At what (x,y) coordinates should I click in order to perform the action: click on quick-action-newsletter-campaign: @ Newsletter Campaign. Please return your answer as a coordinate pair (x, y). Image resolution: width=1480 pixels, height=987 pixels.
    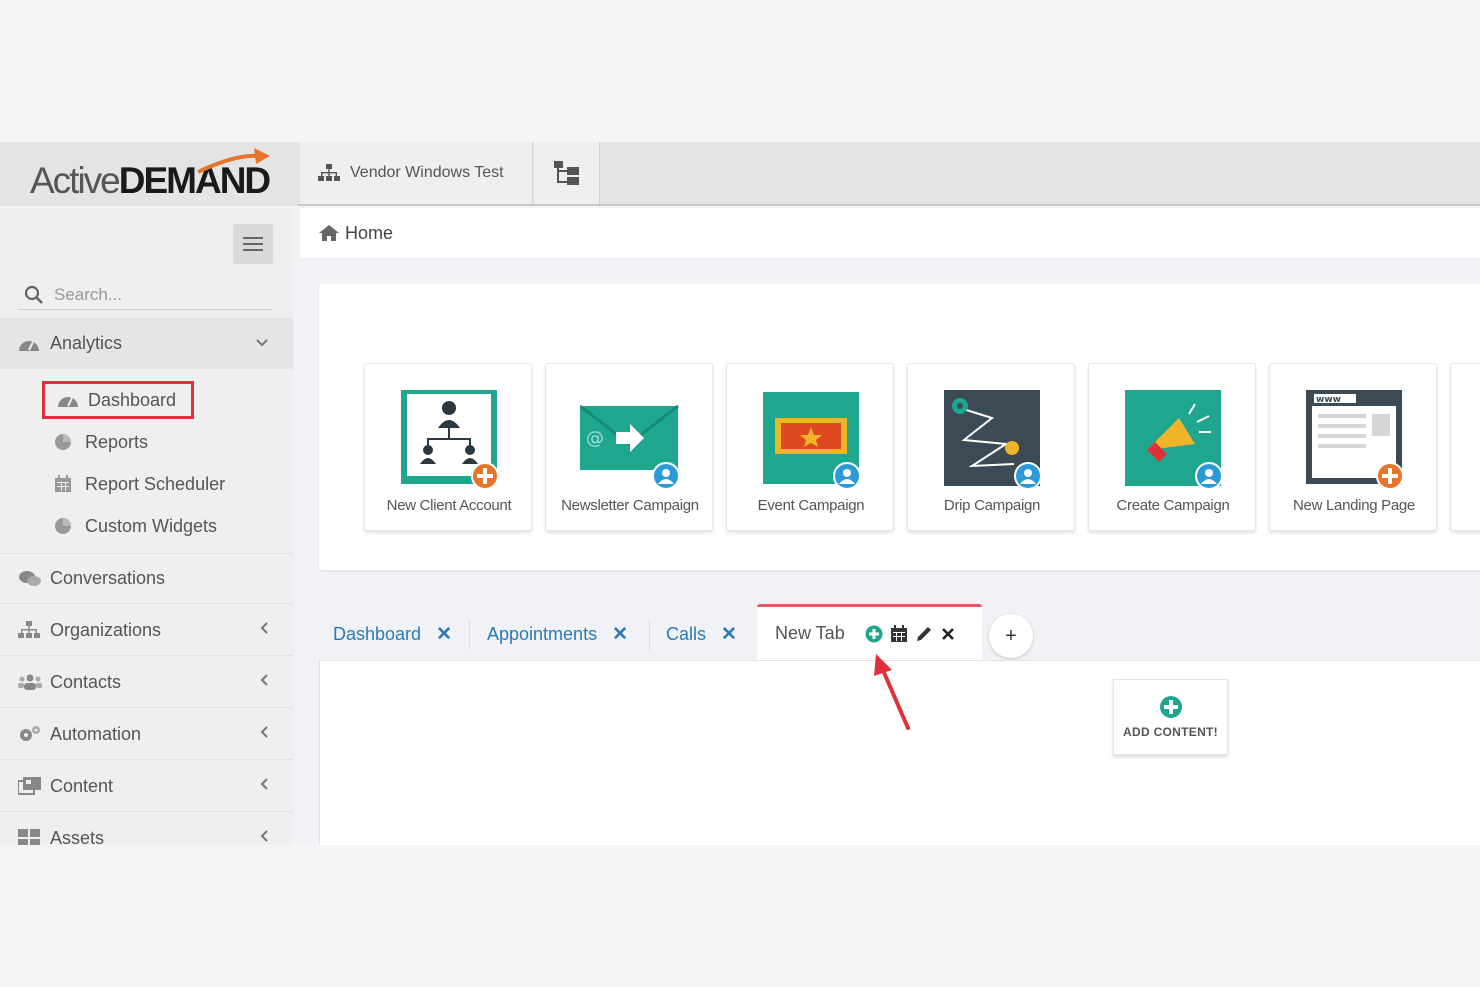
    Looking at the image, I should click on (629, 447).